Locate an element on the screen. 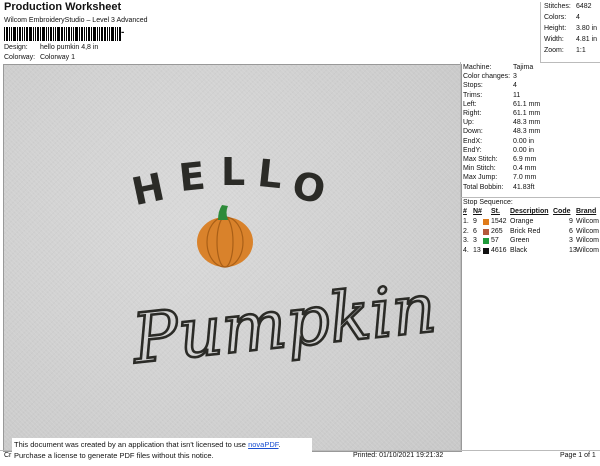 This screenshot has width=600, height=466. stop-sequence-cell-num: 3. is located at coordinates (466, 240).